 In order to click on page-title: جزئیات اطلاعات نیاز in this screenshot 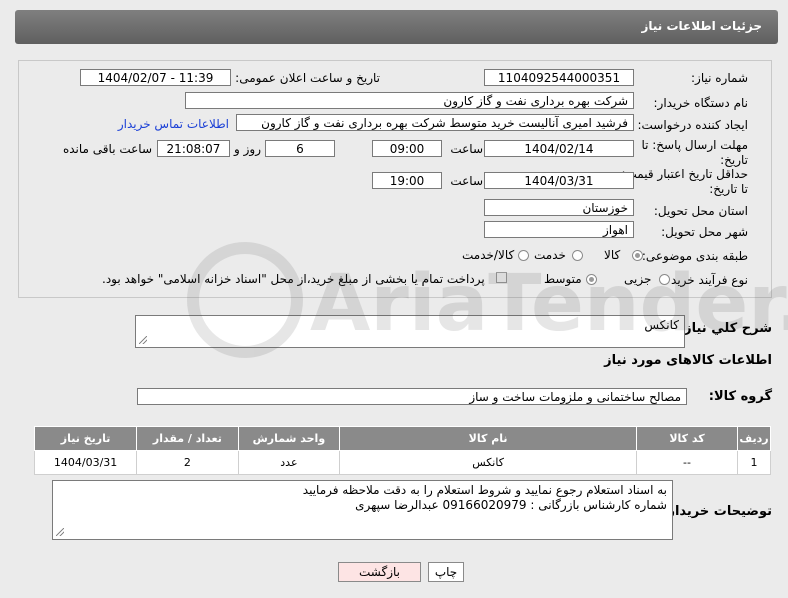, I will do `click(701, 26)`.